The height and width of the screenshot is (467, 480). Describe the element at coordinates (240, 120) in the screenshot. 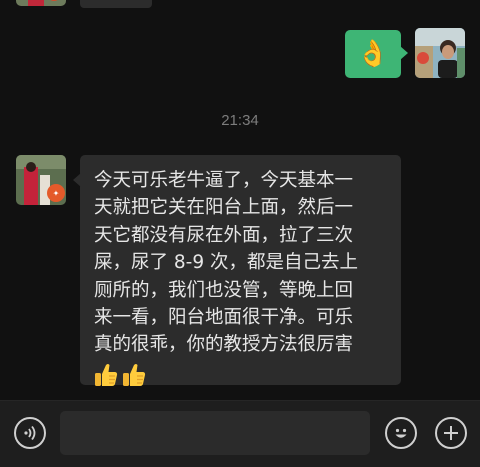

I see `message-timestamp: 21:34` at that location.